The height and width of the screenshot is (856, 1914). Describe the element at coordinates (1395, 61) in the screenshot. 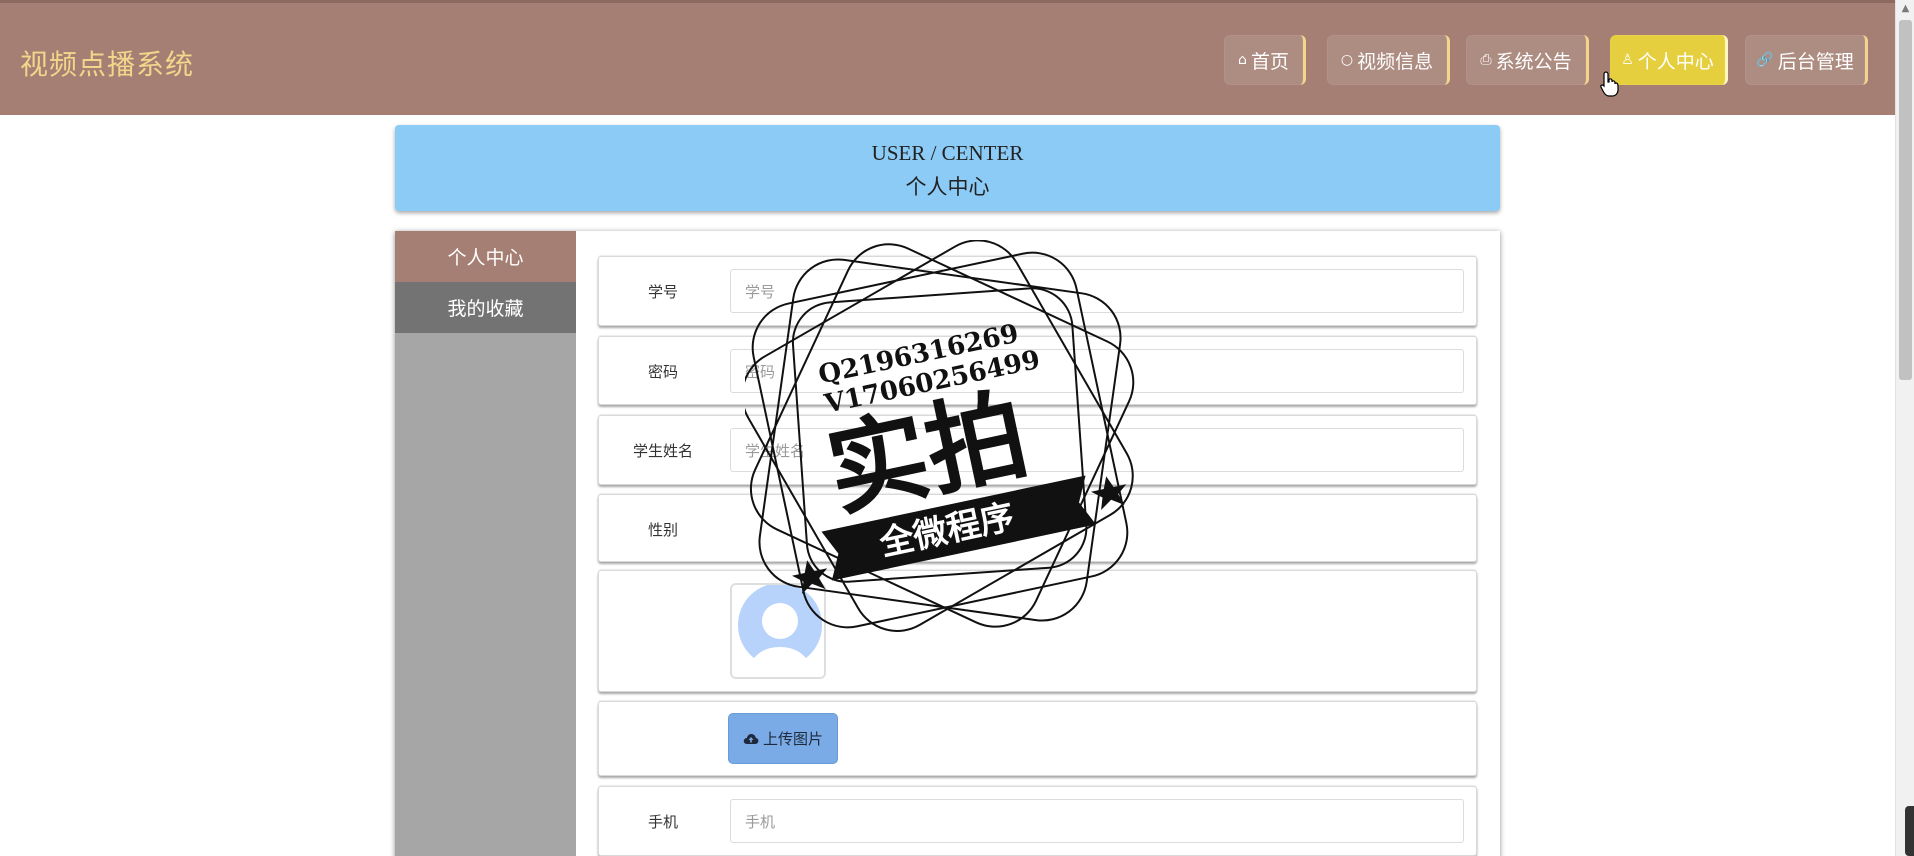

I see `nav-video-info-label: 视频信息` at that location.